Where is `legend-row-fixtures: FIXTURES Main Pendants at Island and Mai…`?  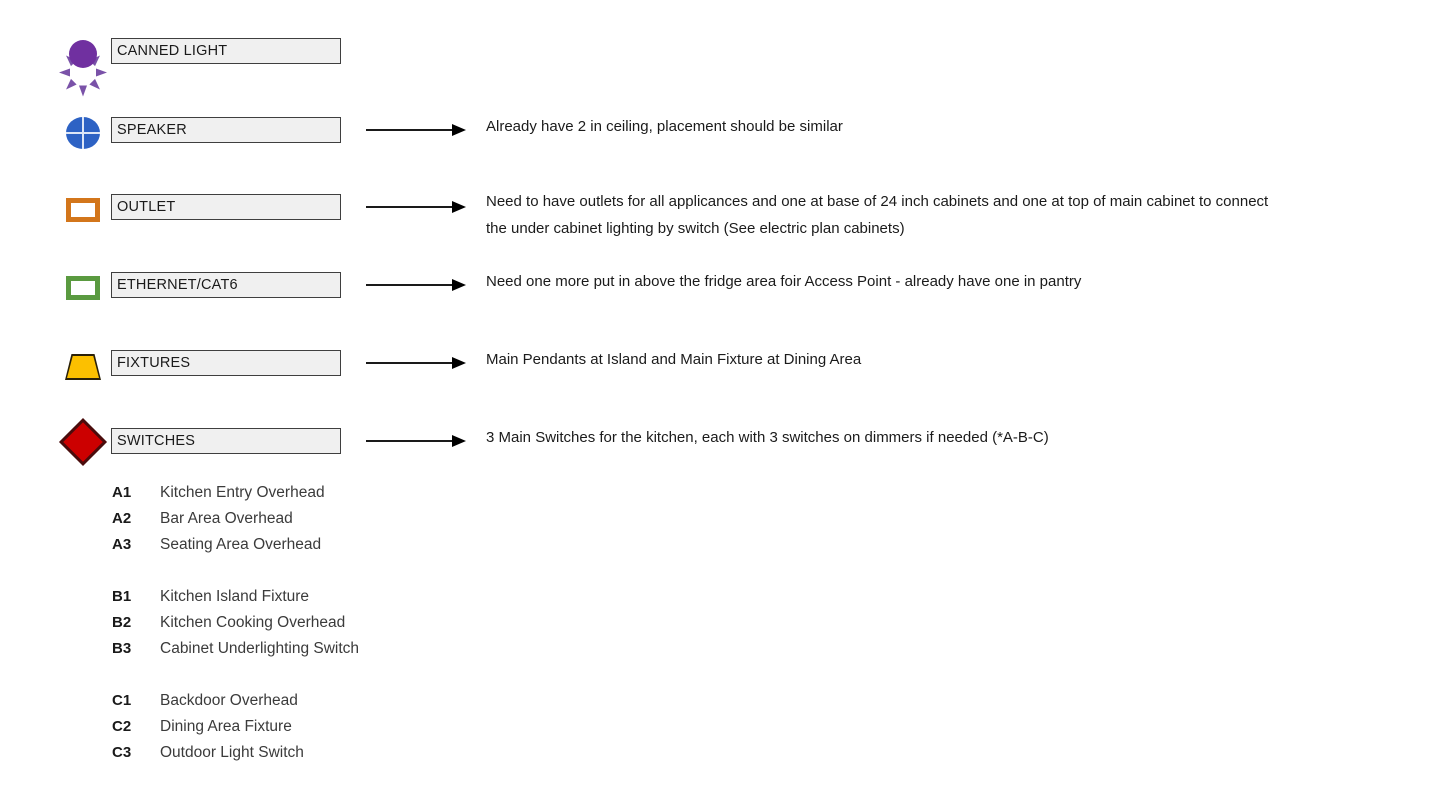 legend-row-fixtures: FIXTURES Main Pendants at Island and Mai… is located at coordinates (718, 368).